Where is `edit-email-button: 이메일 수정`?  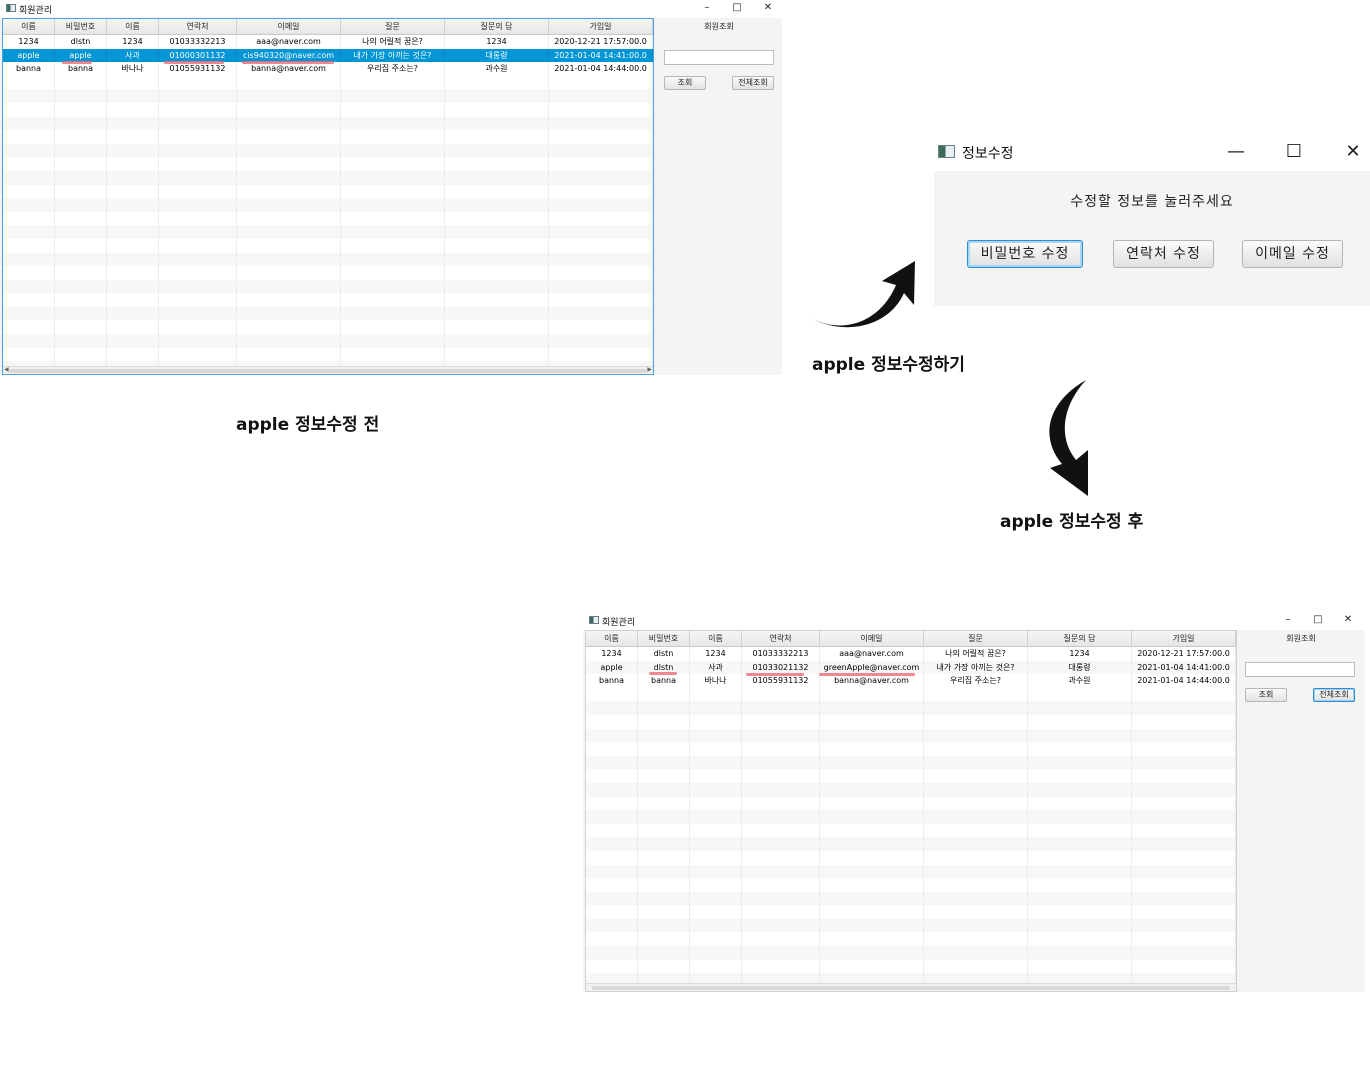
edit-email-button: 이메일 수정 is located at coordinates (1292, 254).